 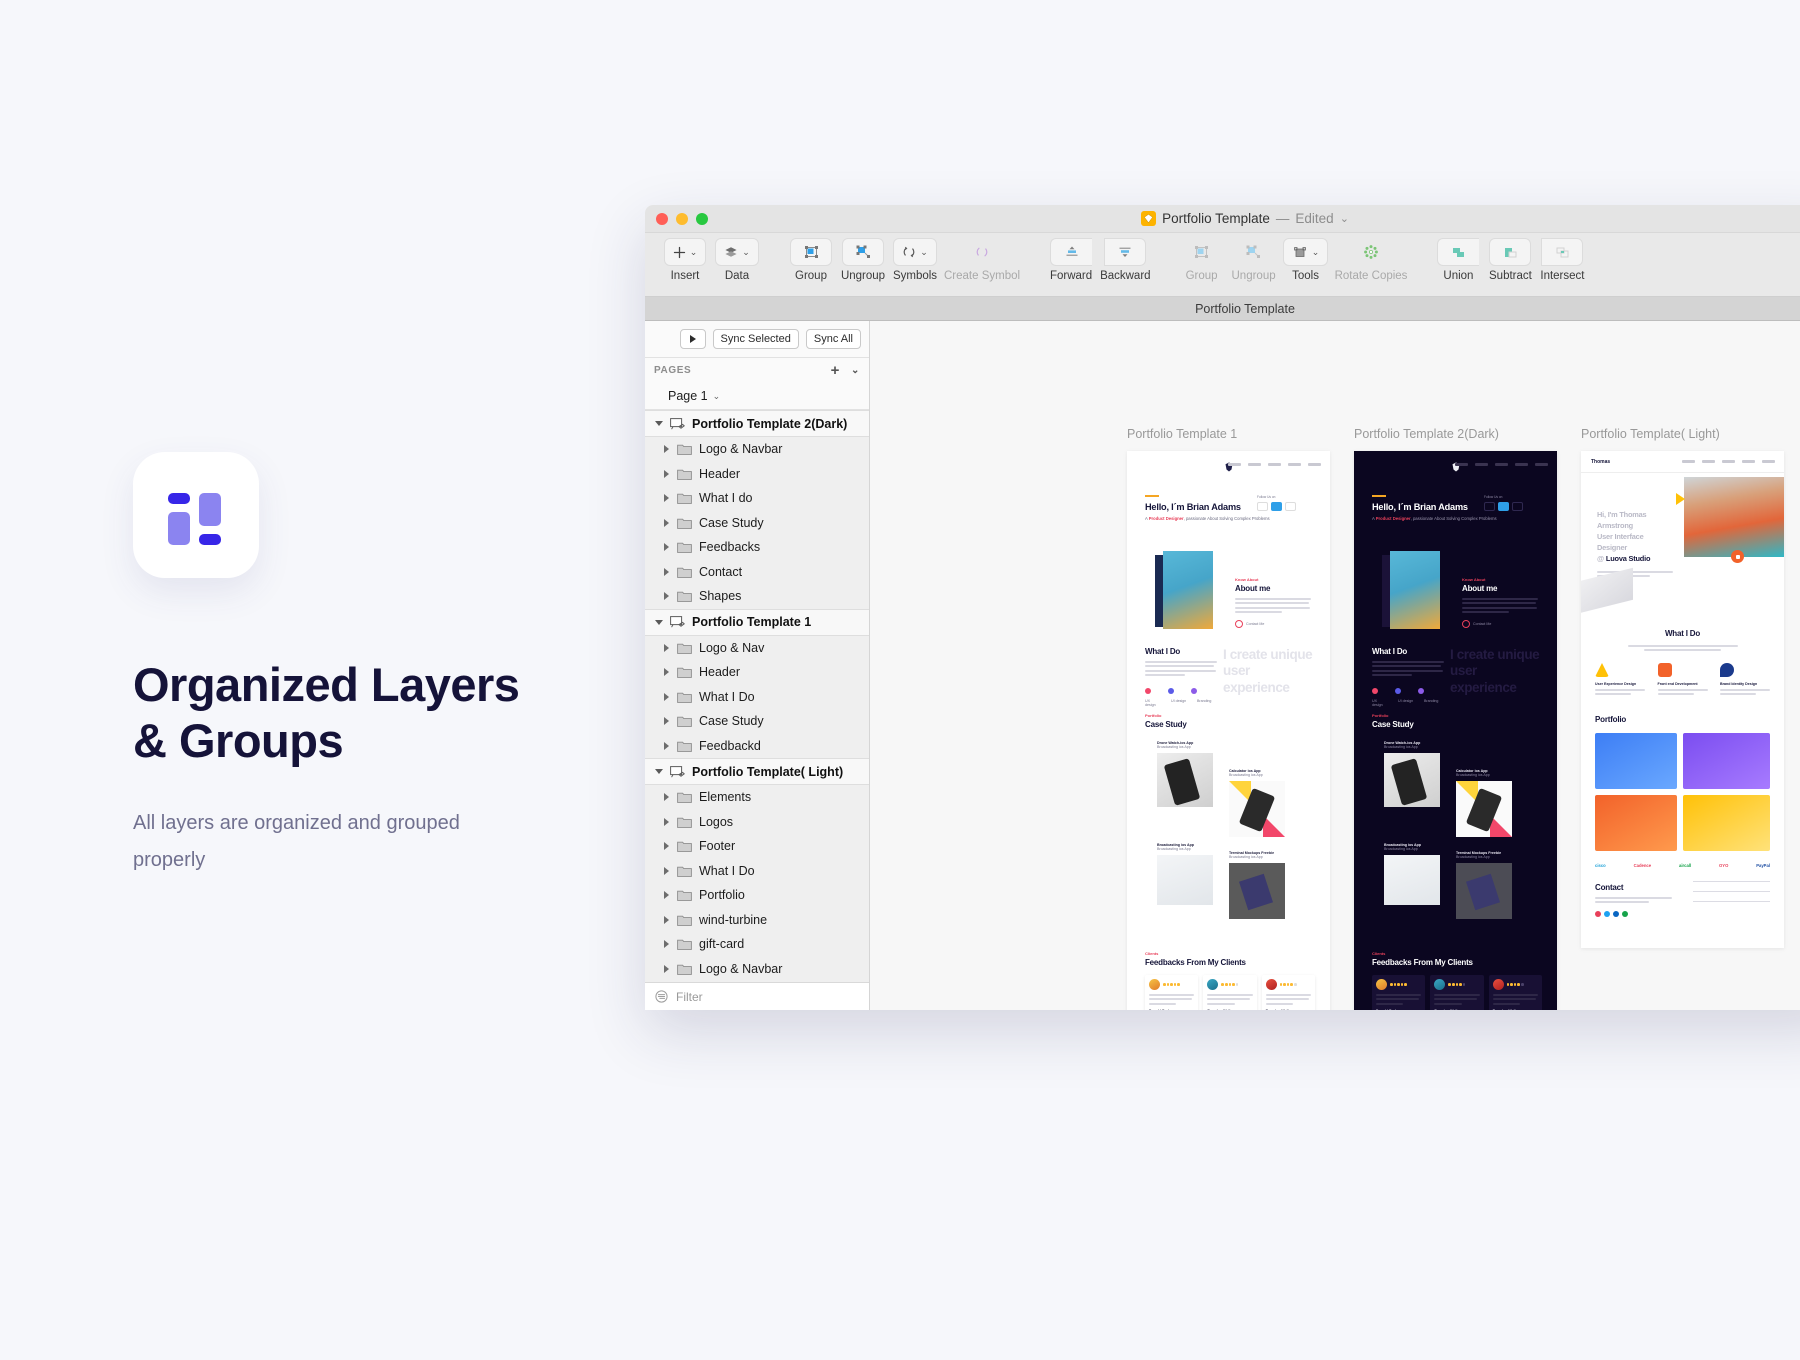 I want to click on sync-all-button: Sync All, so click(x=833, y=339).